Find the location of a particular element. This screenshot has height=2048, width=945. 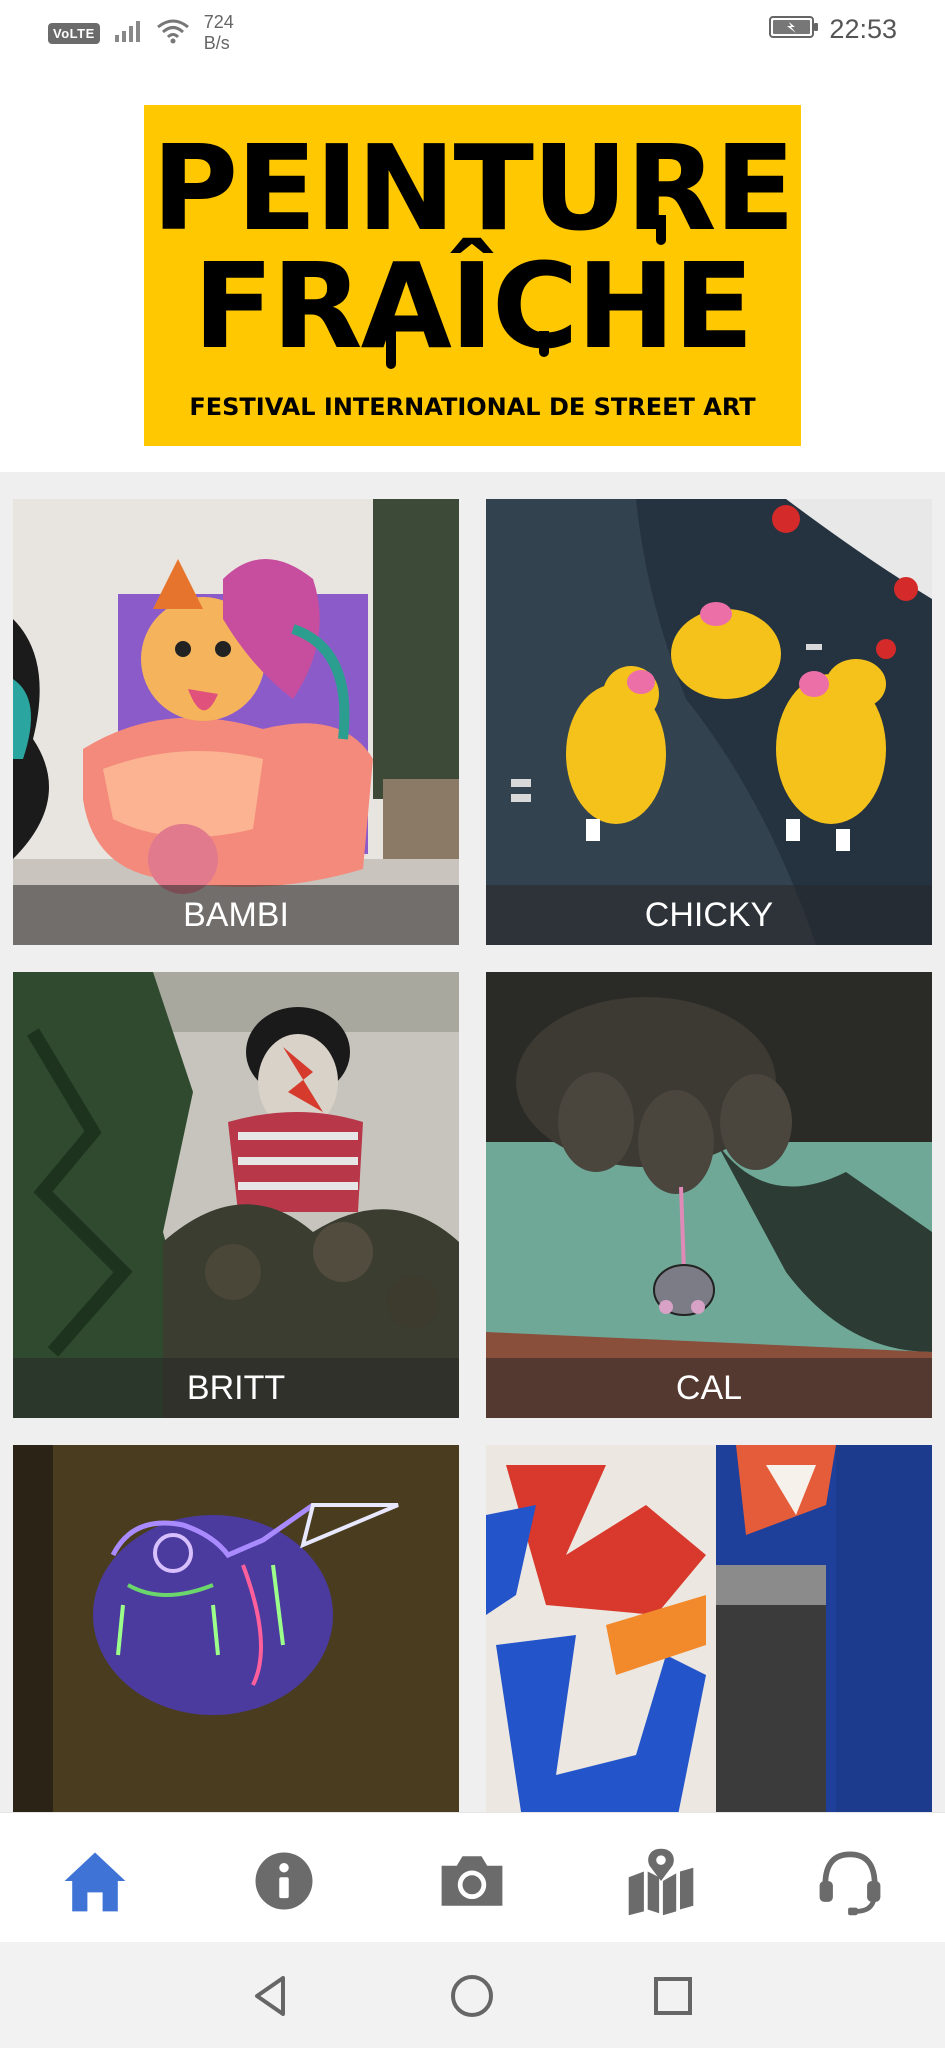

home-icon is located at coordinates (95, 1882).